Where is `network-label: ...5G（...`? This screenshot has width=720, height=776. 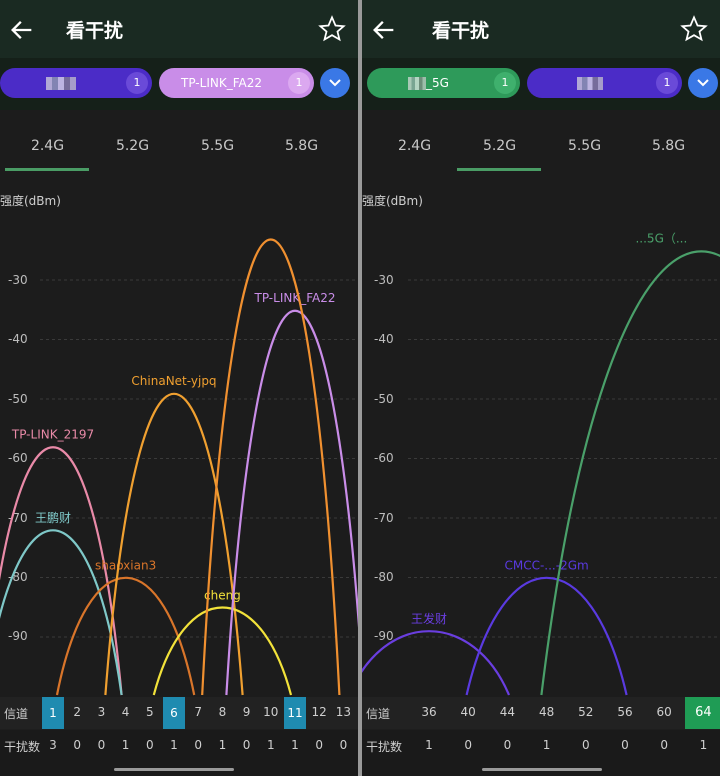 network-label: ...5G（... is located at coordinates (661, 238).